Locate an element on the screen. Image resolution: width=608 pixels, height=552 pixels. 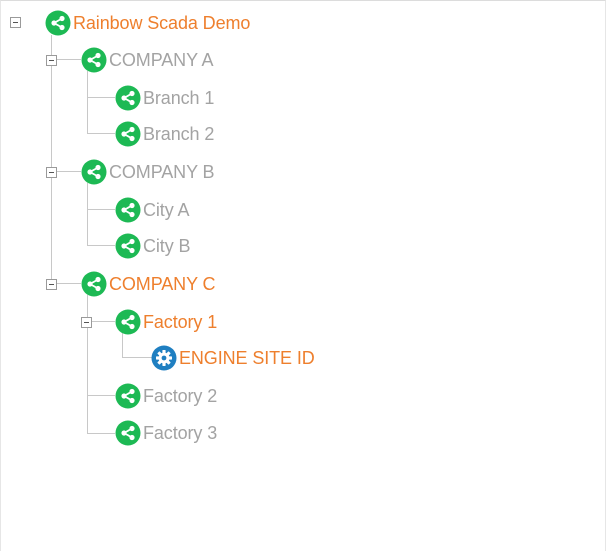
tree-node-engine-site-id: ENGINE SITE ID is located at coordinates (233, 358).